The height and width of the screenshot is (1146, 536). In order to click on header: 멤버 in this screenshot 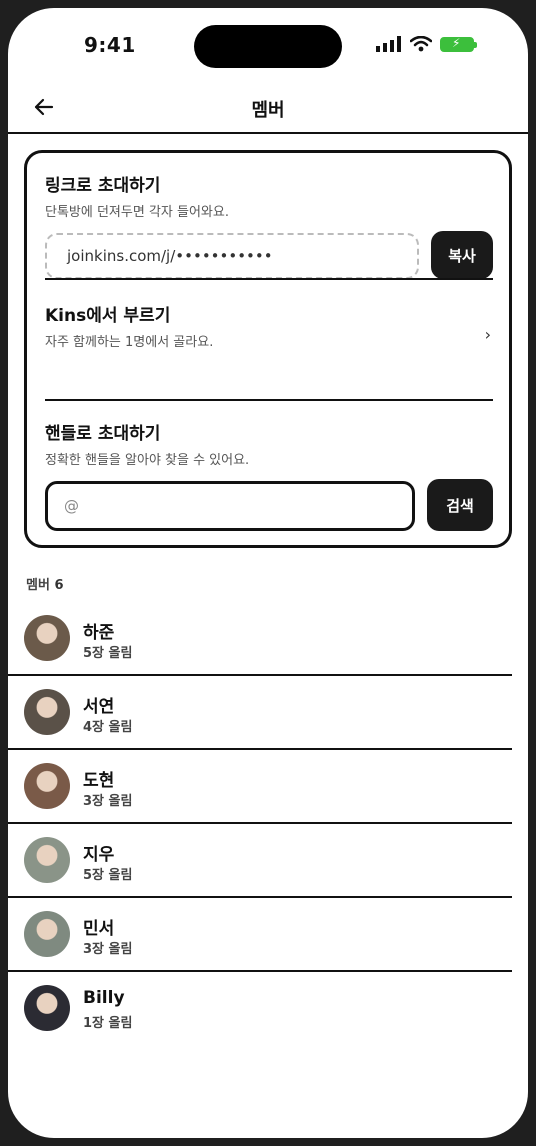, I will do `click(268, 107)`.